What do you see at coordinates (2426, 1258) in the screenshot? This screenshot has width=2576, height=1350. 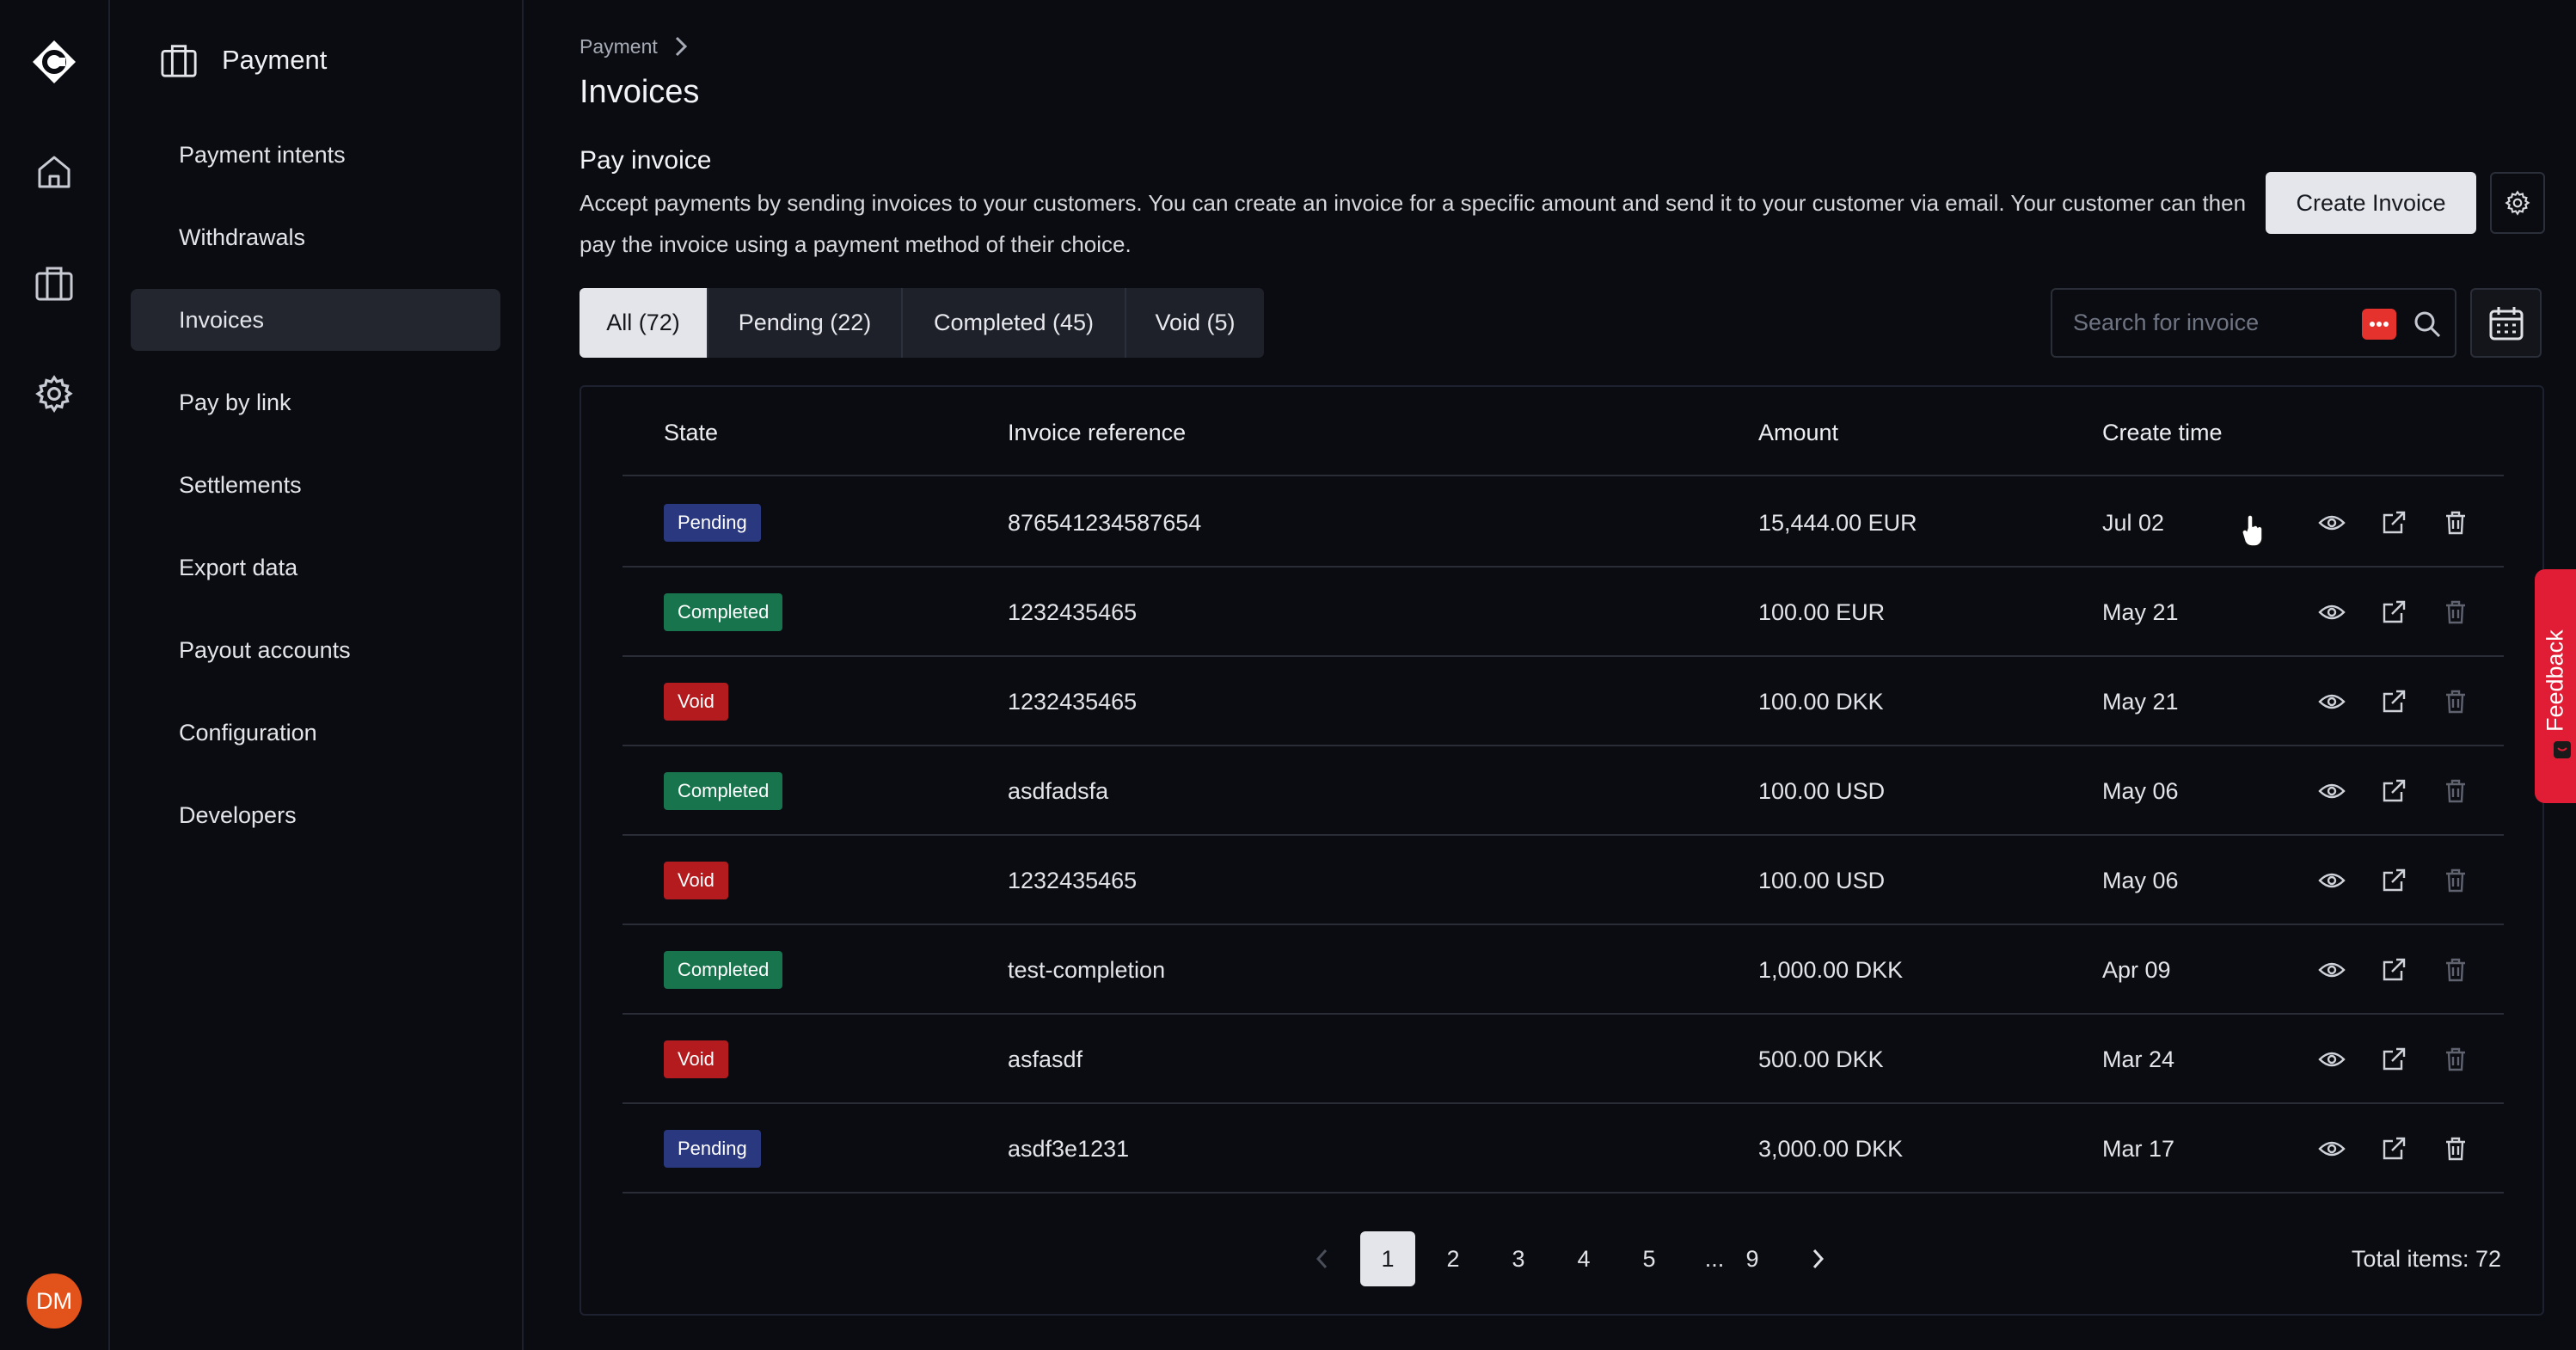 I see `total-items: Total items: 72` at bounding box center [2426, 1258].